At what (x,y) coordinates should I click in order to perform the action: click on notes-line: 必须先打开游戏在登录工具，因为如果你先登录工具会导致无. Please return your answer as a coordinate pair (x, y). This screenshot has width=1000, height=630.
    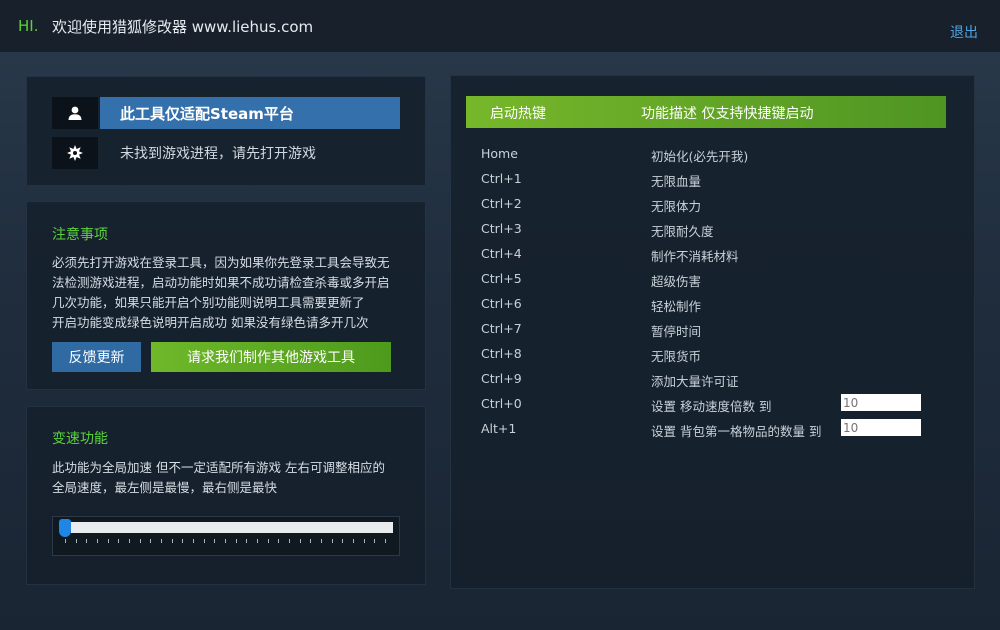
    Looking at the image, I should click on (221, 262).